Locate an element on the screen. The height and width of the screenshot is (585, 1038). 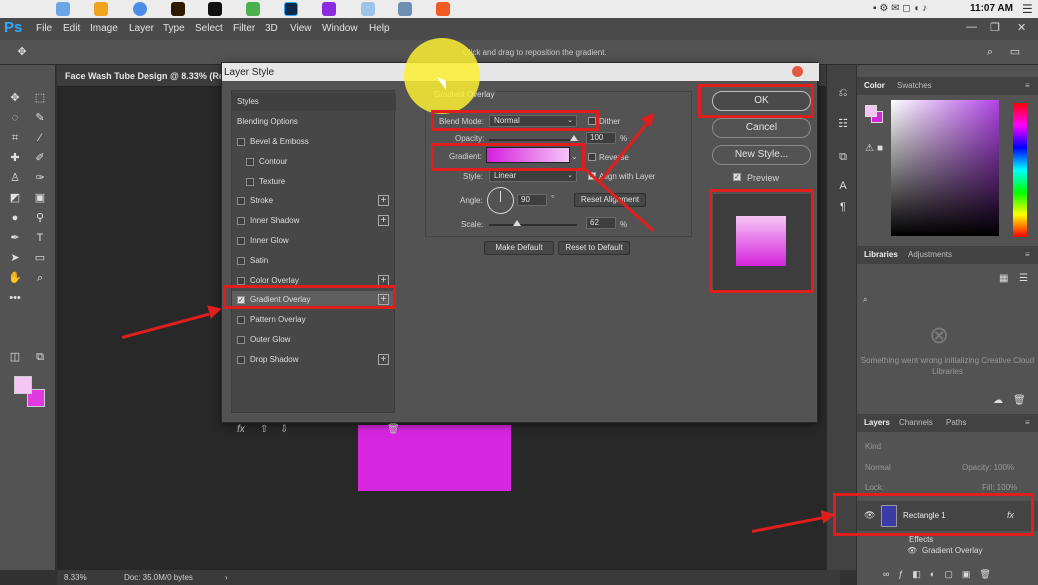
move-icon: ✥ is located at coordinates (15, 98).